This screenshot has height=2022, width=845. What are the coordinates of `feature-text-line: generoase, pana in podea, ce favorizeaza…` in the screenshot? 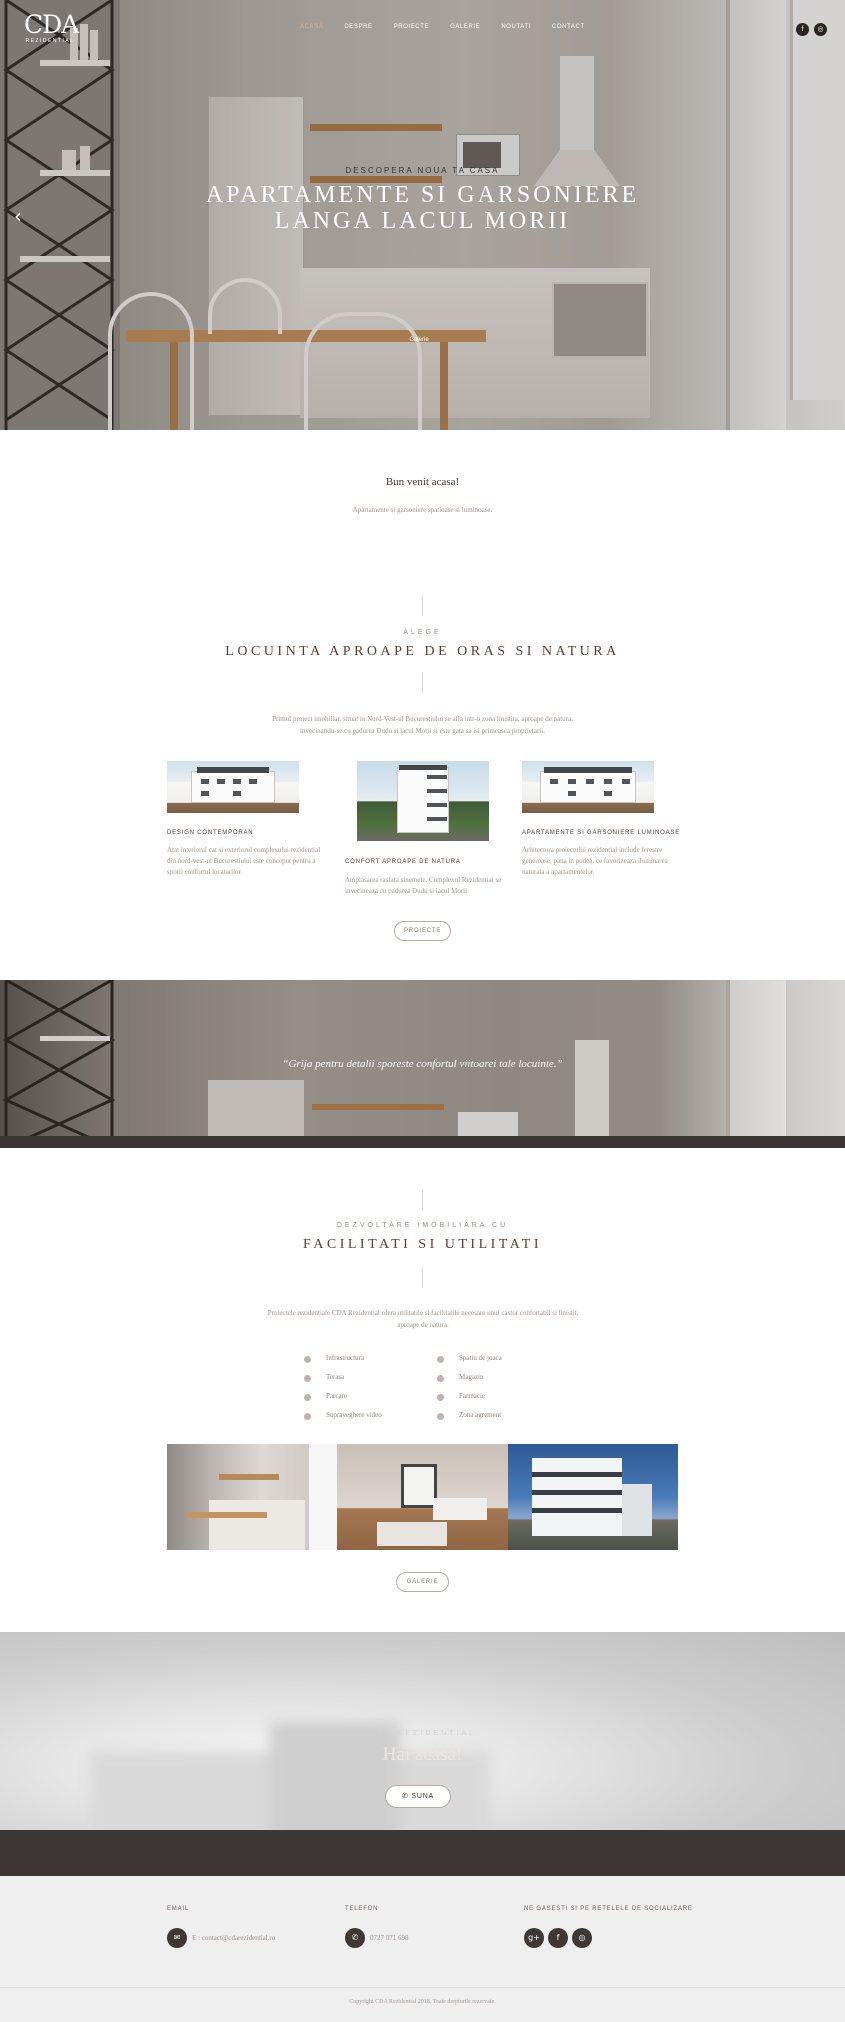 It's located at (595, 861).